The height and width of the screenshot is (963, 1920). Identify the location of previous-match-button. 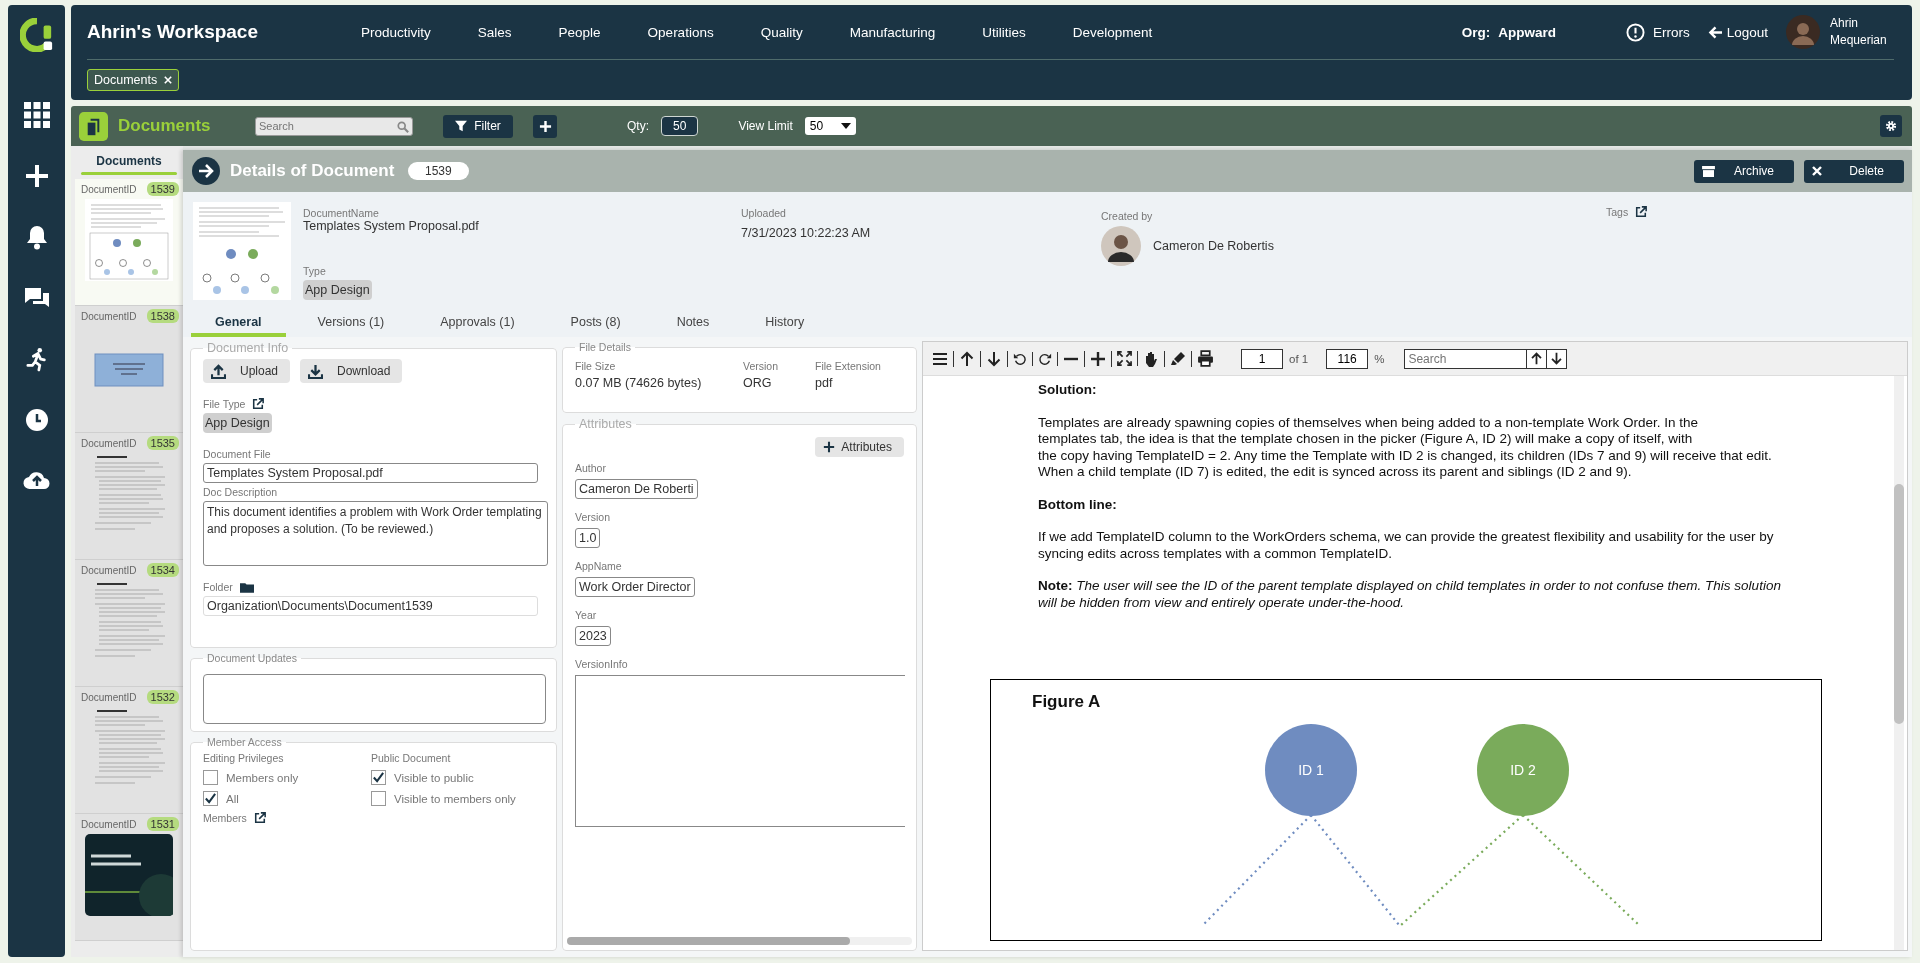
(1537, 358).